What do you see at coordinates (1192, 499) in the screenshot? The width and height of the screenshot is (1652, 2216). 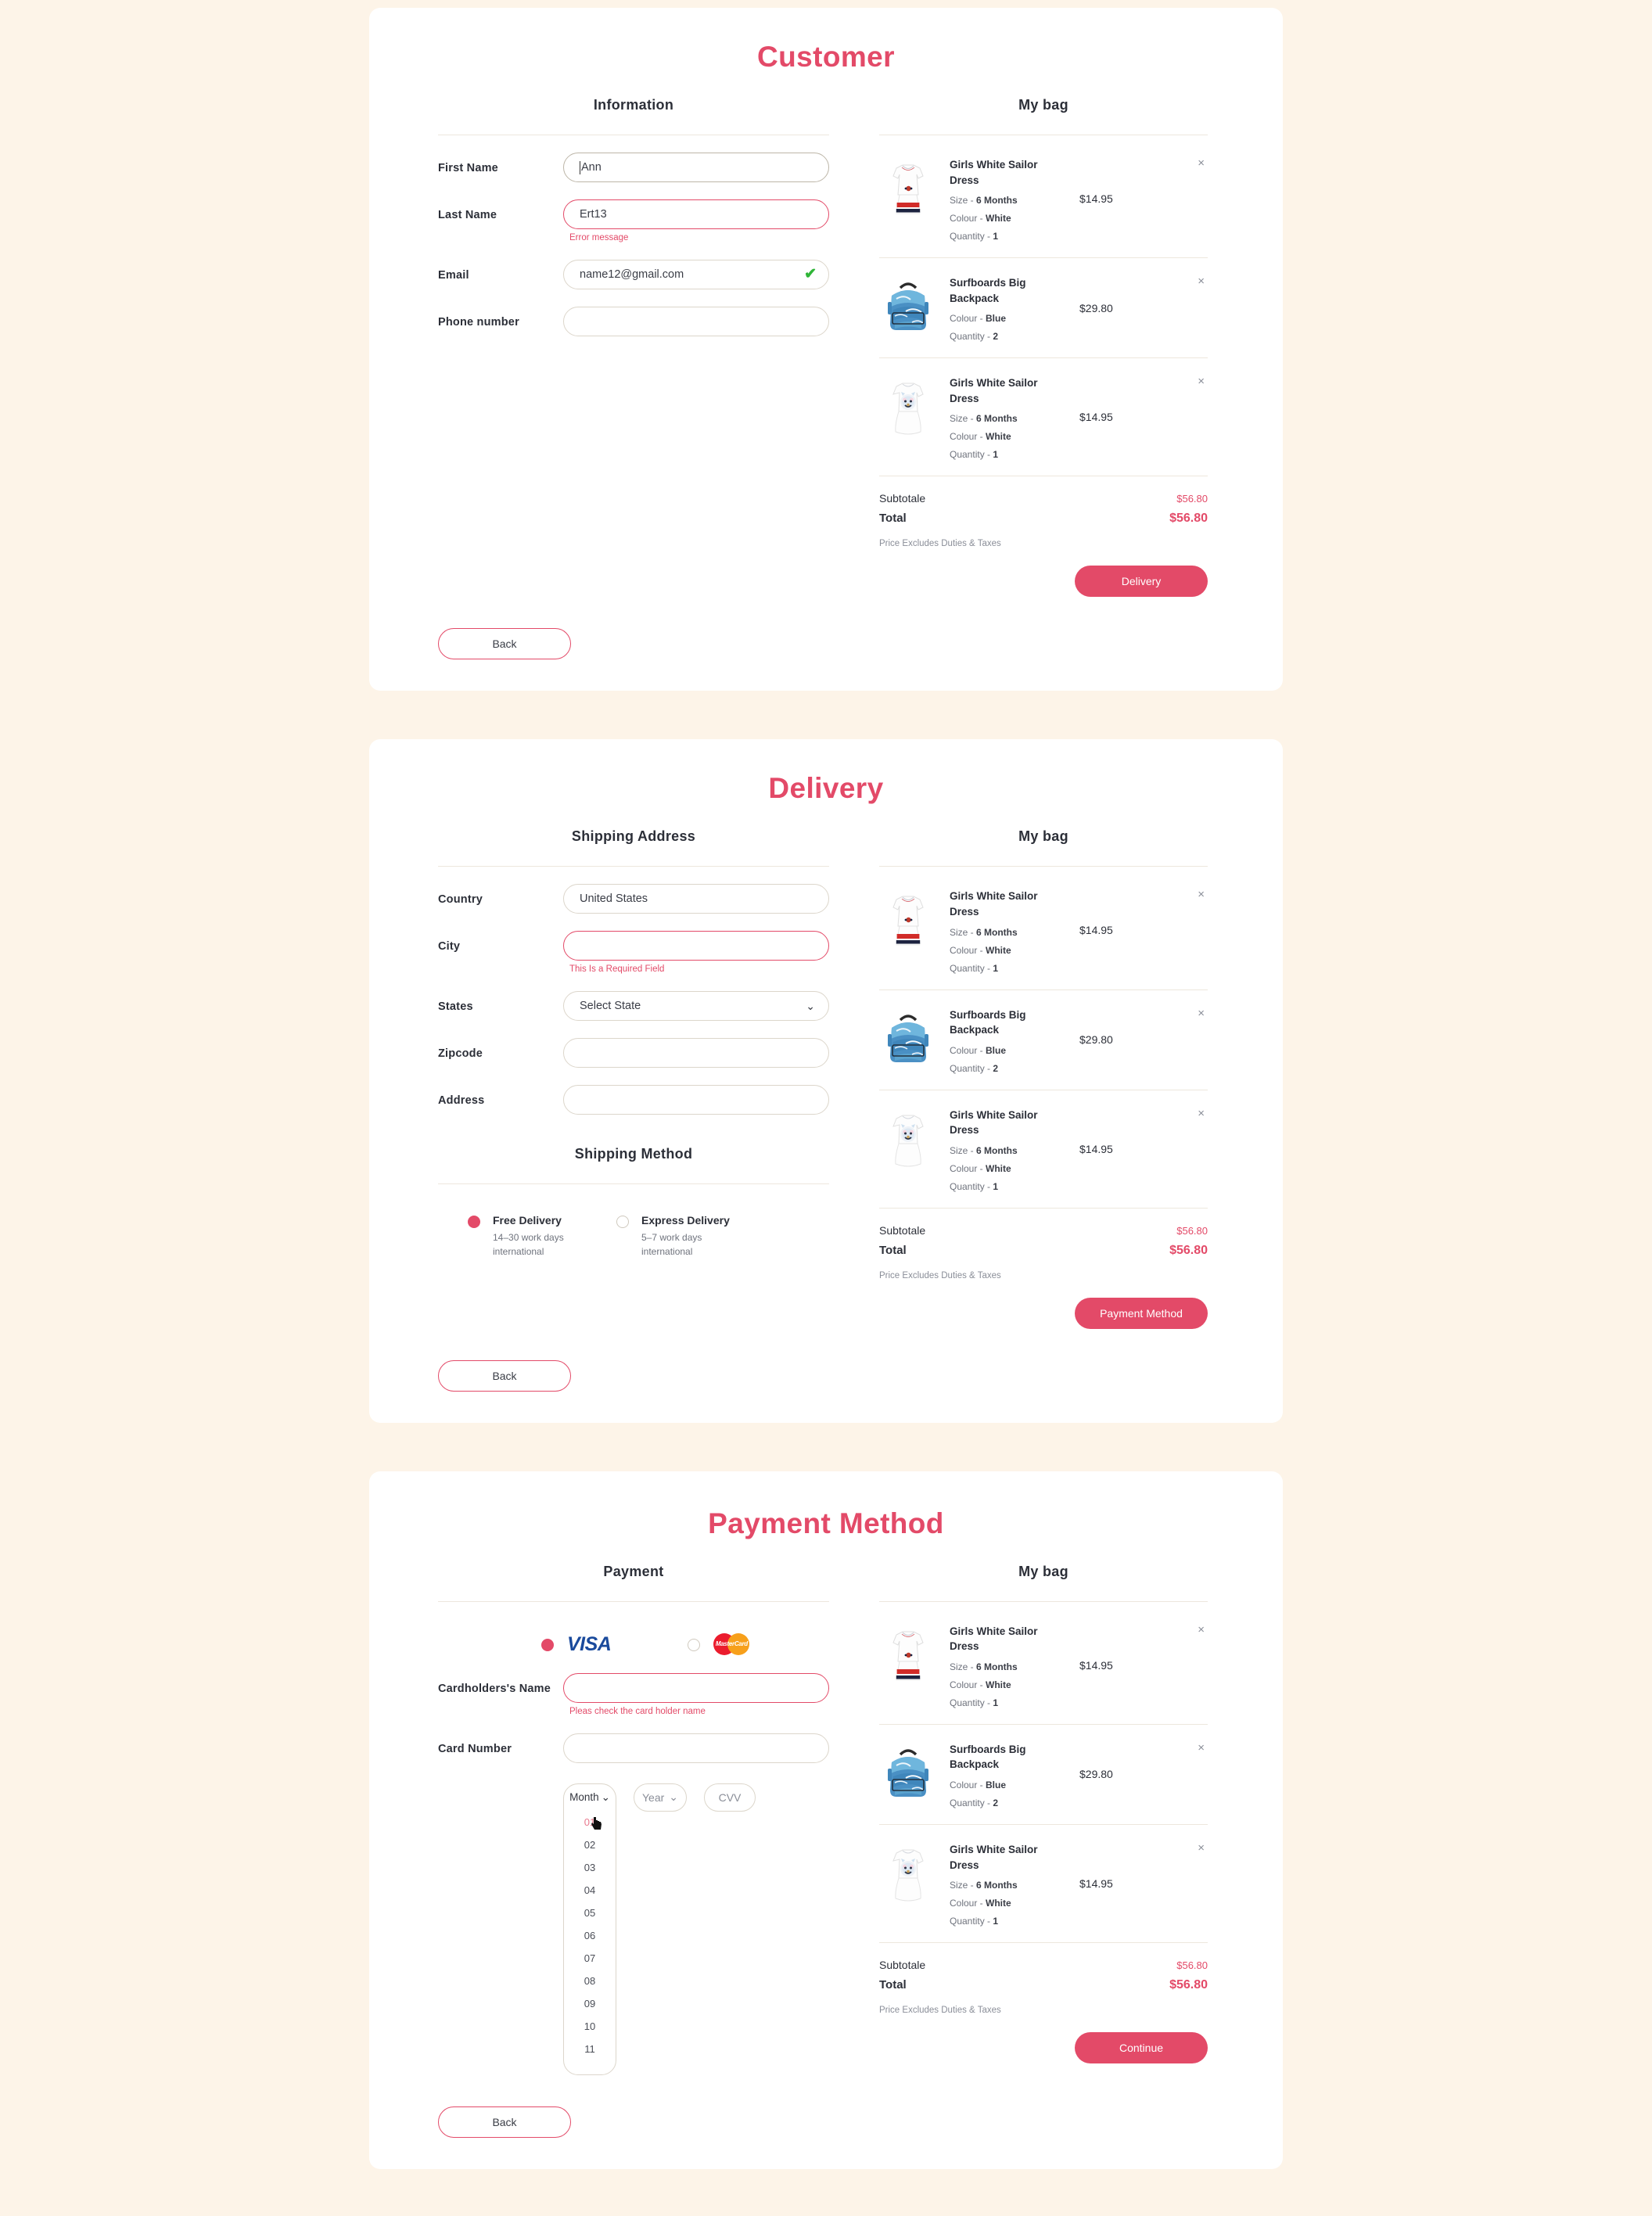 I see `subtotal-value: $56.80` at bounding box center [1192, 499].